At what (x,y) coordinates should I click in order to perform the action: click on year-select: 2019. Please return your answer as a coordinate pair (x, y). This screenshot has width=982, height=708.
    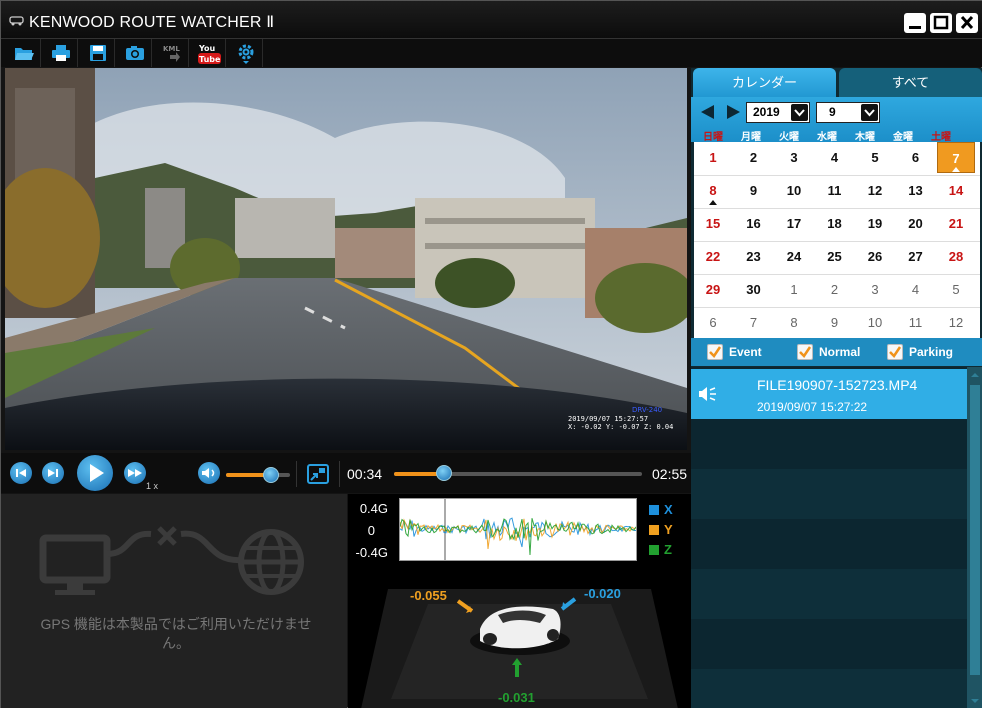
    Looking at the image, I should click on (778, 112).